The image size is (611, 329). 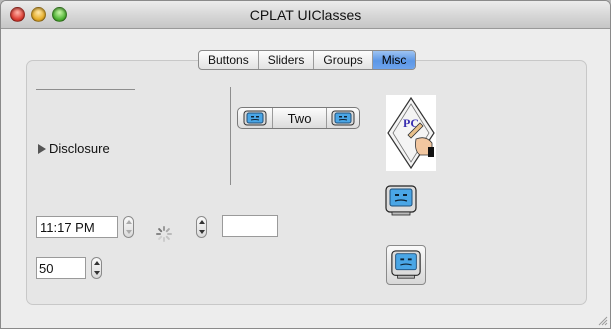 I want to click on number-field: 50, so click(x=61, y=268).